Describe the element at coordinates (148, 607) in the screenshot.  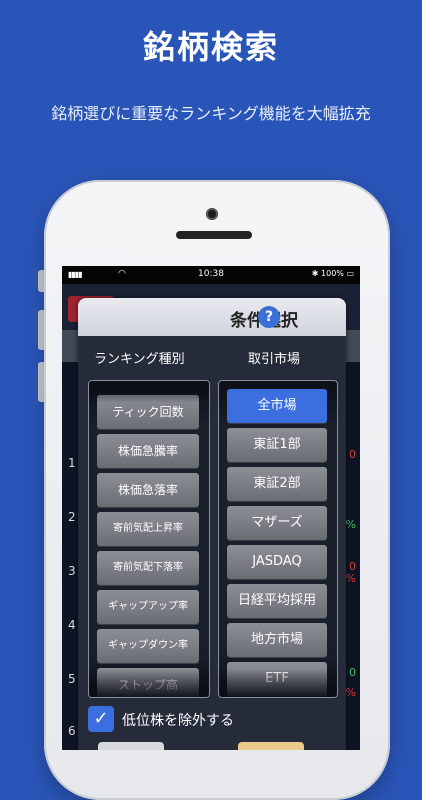
I see `ranking-type-option: ギャップアップ率` at that location.